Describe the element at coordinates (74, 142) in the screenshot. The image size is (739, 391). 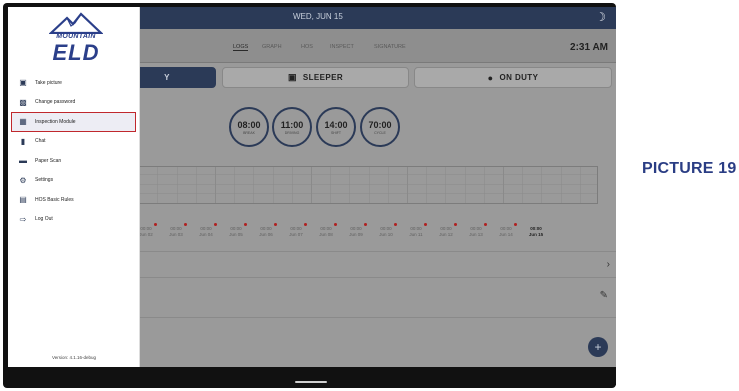
I see `menu-item-chat: ▮ Chat` at that location.